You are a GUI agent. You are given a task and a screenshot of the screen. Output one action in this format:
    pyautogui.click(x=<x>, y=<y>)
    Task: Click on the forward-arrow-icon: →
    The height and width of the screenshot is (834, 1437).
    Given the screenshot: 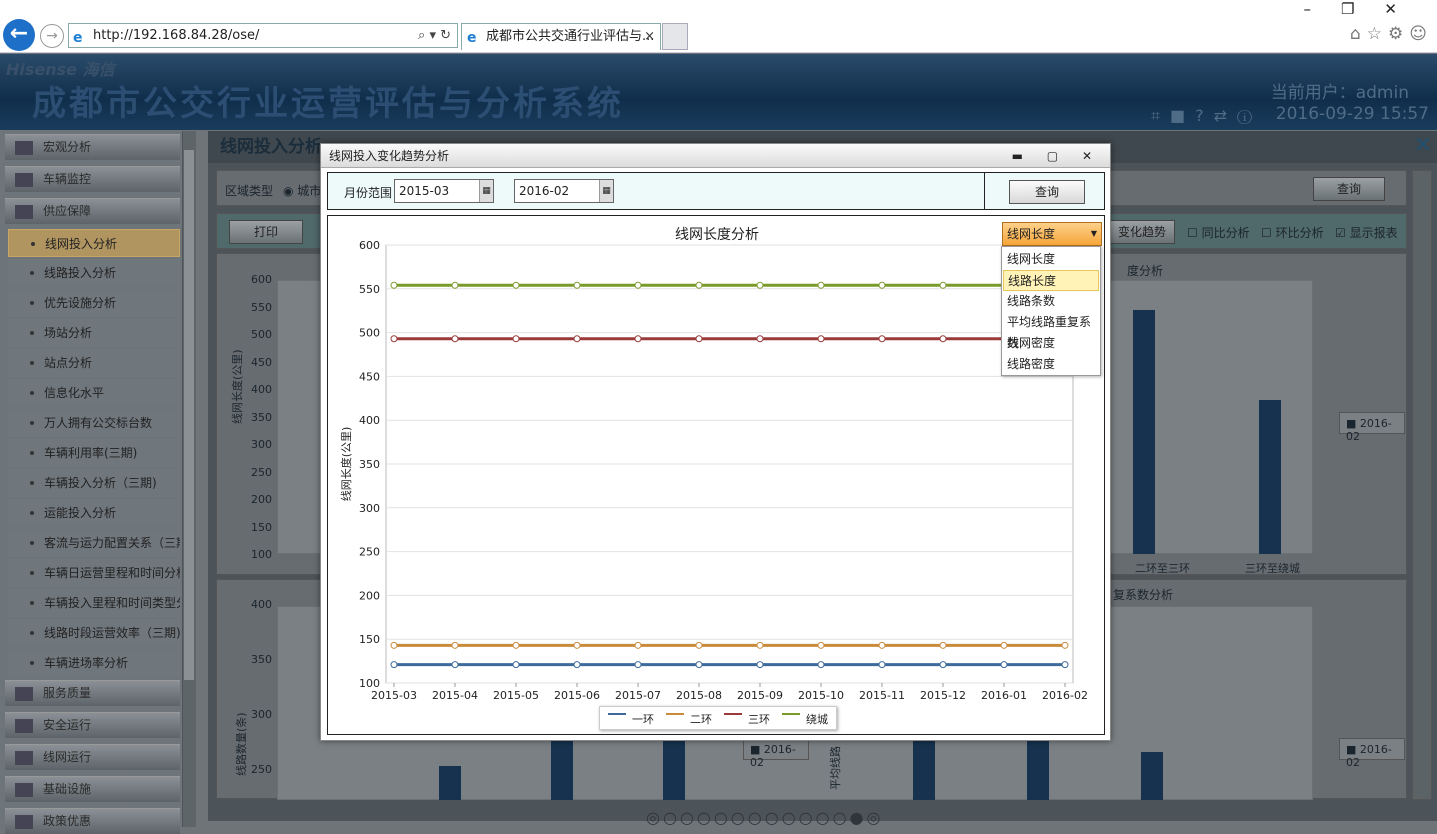 What is the action you would take?
    pyautogui.click(x=52, y=36)
    